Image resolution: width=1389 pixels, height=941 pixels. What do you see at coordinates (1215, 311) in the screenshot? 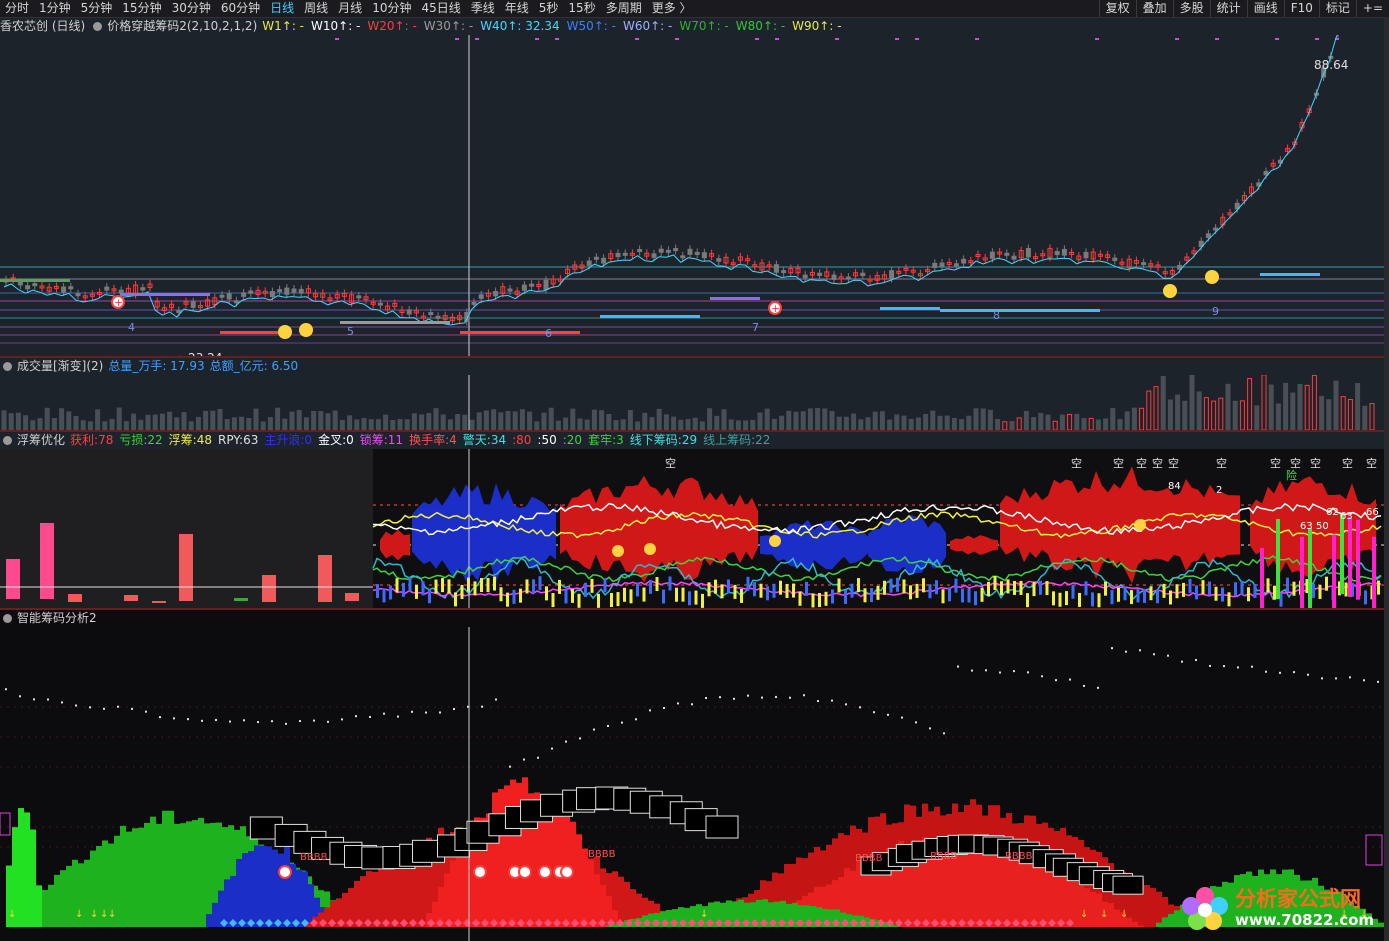
I see `wave-label: 9` at bounding box center [1215, 311].